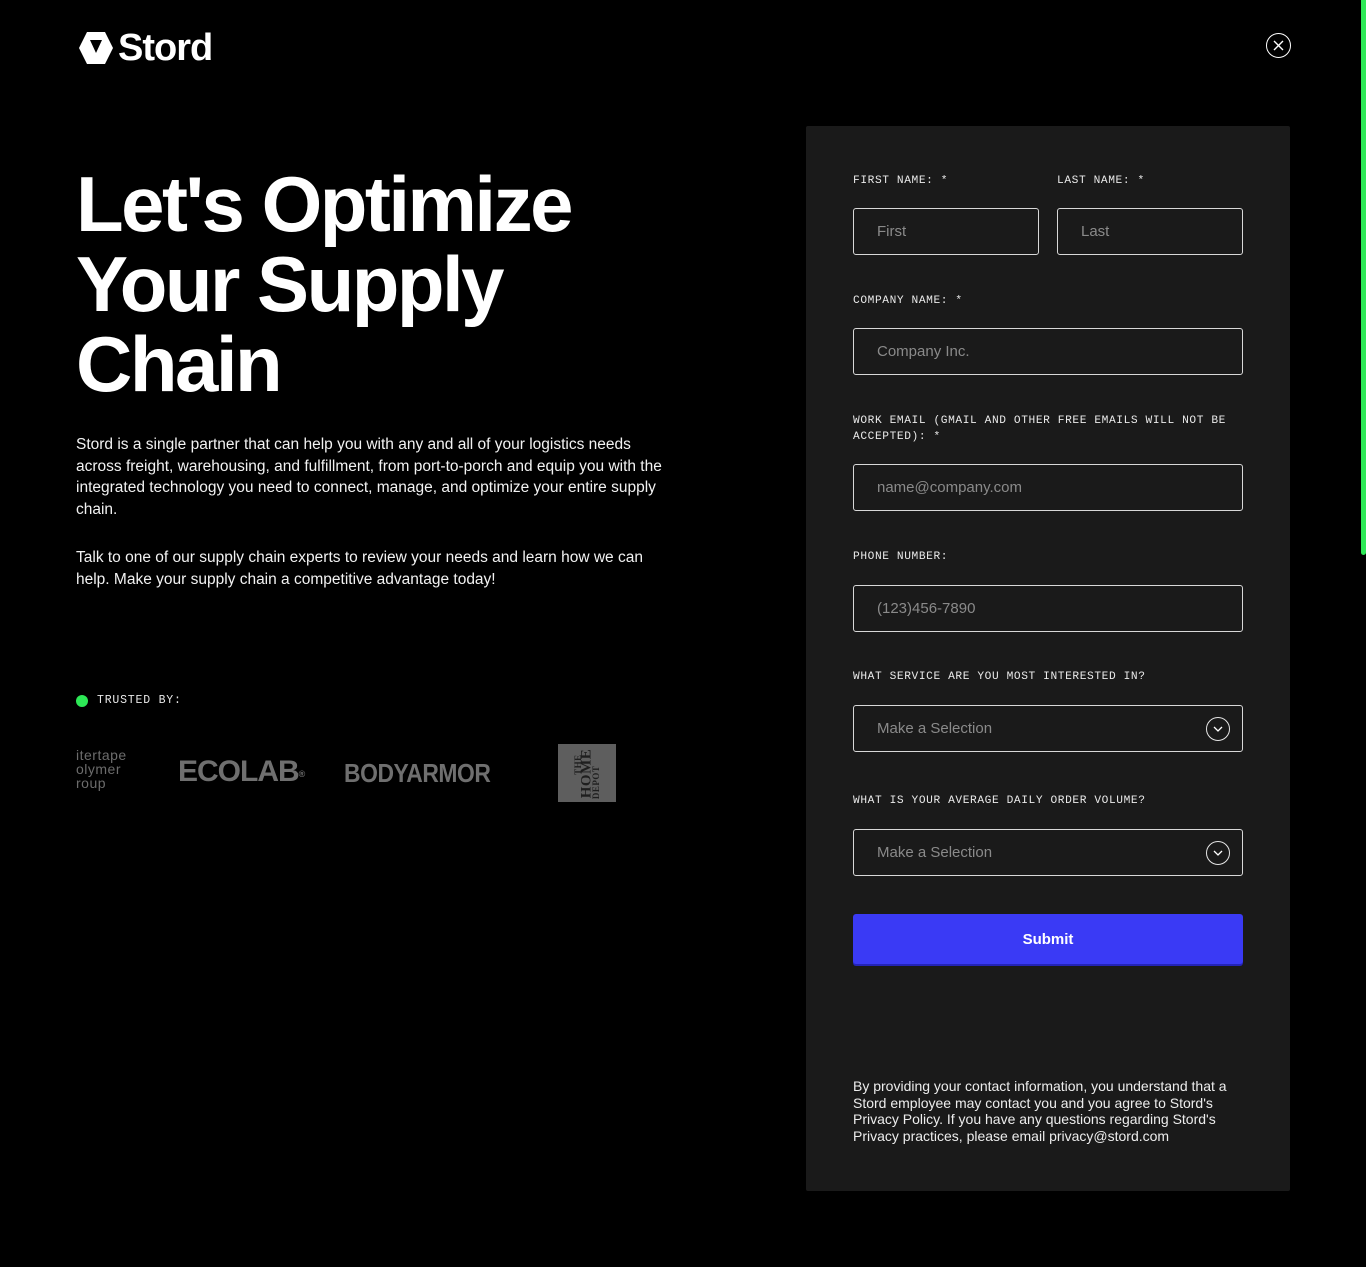 Image resolution: width=1366 pixels, height=1267 pixels. I want to click on company-name-label: COMPANY NAME: *, so click(908, 301).